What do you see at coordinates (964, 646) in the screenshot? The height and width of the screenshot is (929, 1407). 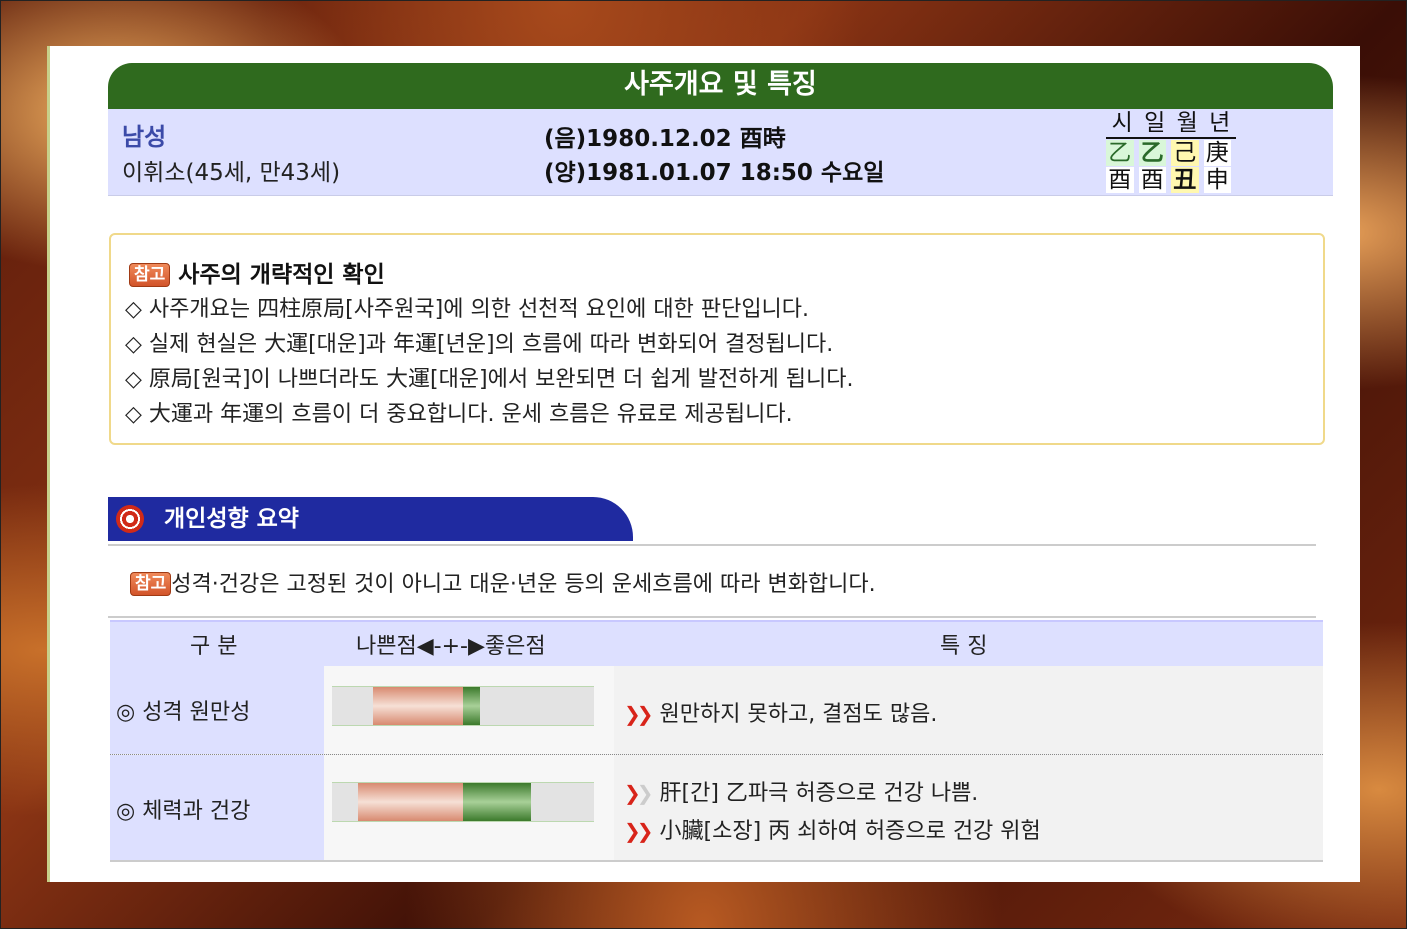 I see `header-feature: 특 징` at bounding box center [964, 646].